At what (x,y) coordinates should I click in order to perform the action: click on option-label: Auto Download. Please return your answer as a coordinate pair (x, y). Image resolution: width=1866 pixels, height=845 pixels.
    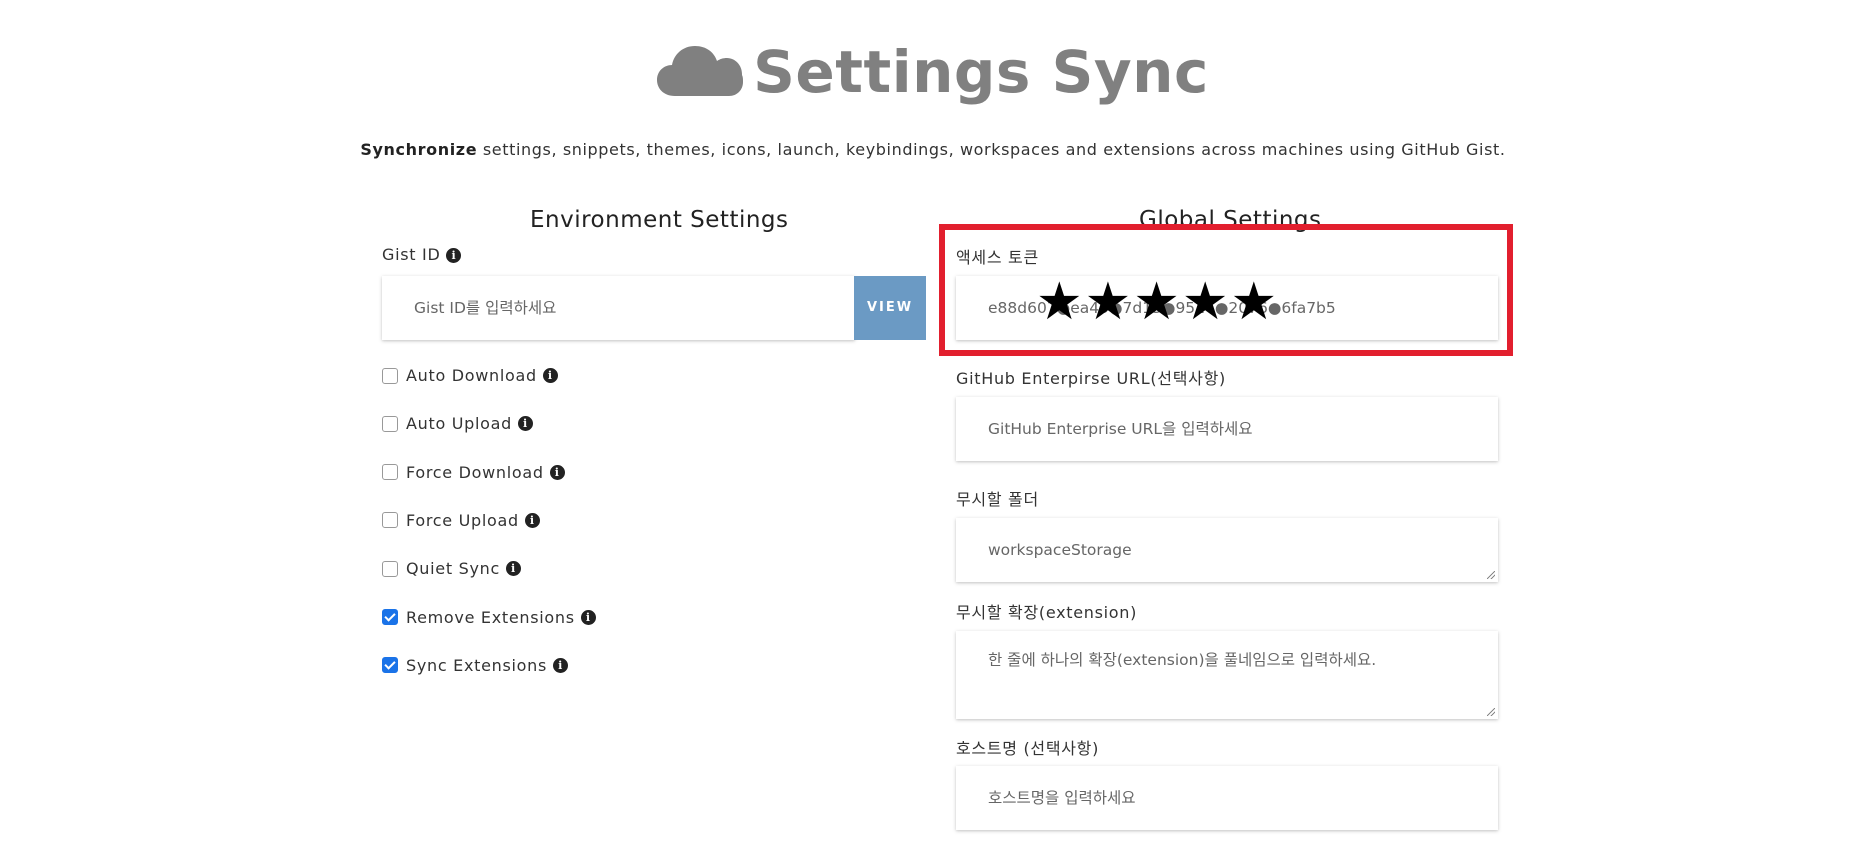
    Looking at the image, I should click on (471, 375).